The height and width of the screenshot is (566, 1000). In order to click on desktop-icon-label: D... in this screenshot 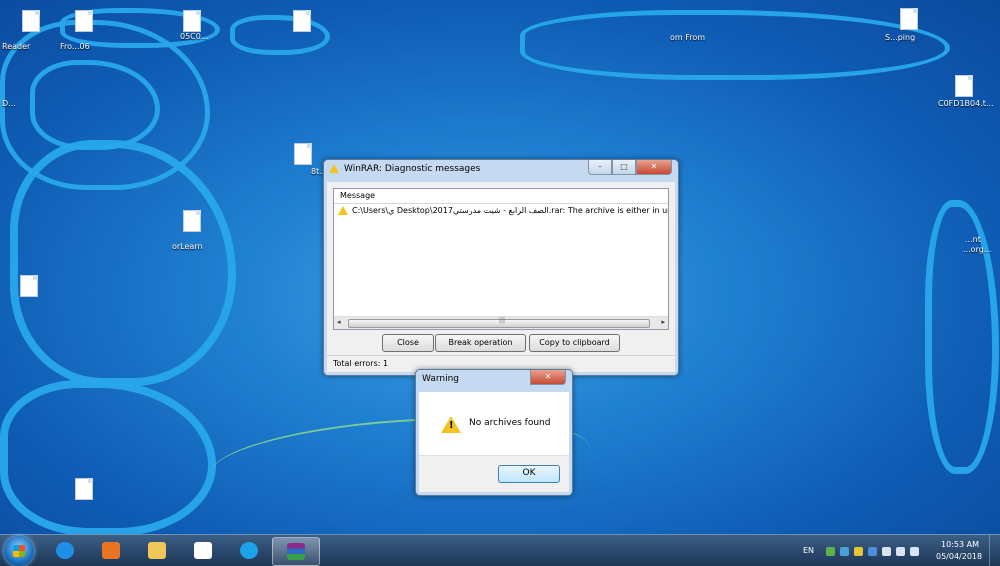, I will do `click(9, 103)`.